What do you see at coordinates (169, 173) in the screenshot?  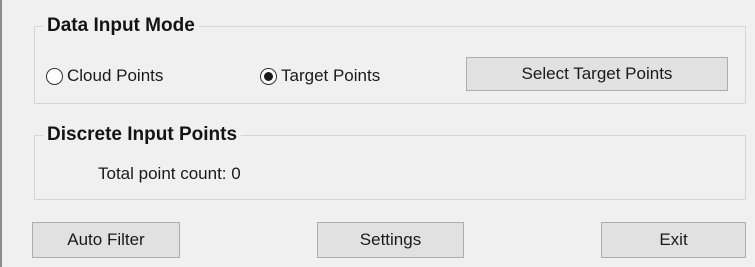 I see `total-point-count: Total point count: 0` at bounding box center [169, 173].